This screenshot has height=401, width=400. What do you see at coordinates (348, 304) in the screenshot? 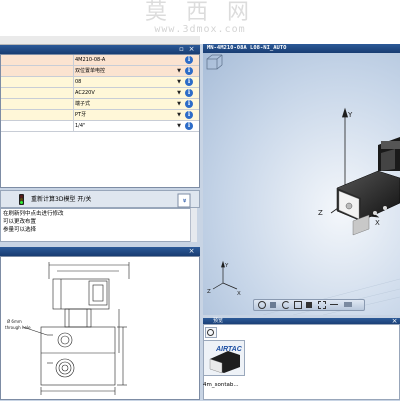
I see `print-icon` at bounding box center [348, 304].